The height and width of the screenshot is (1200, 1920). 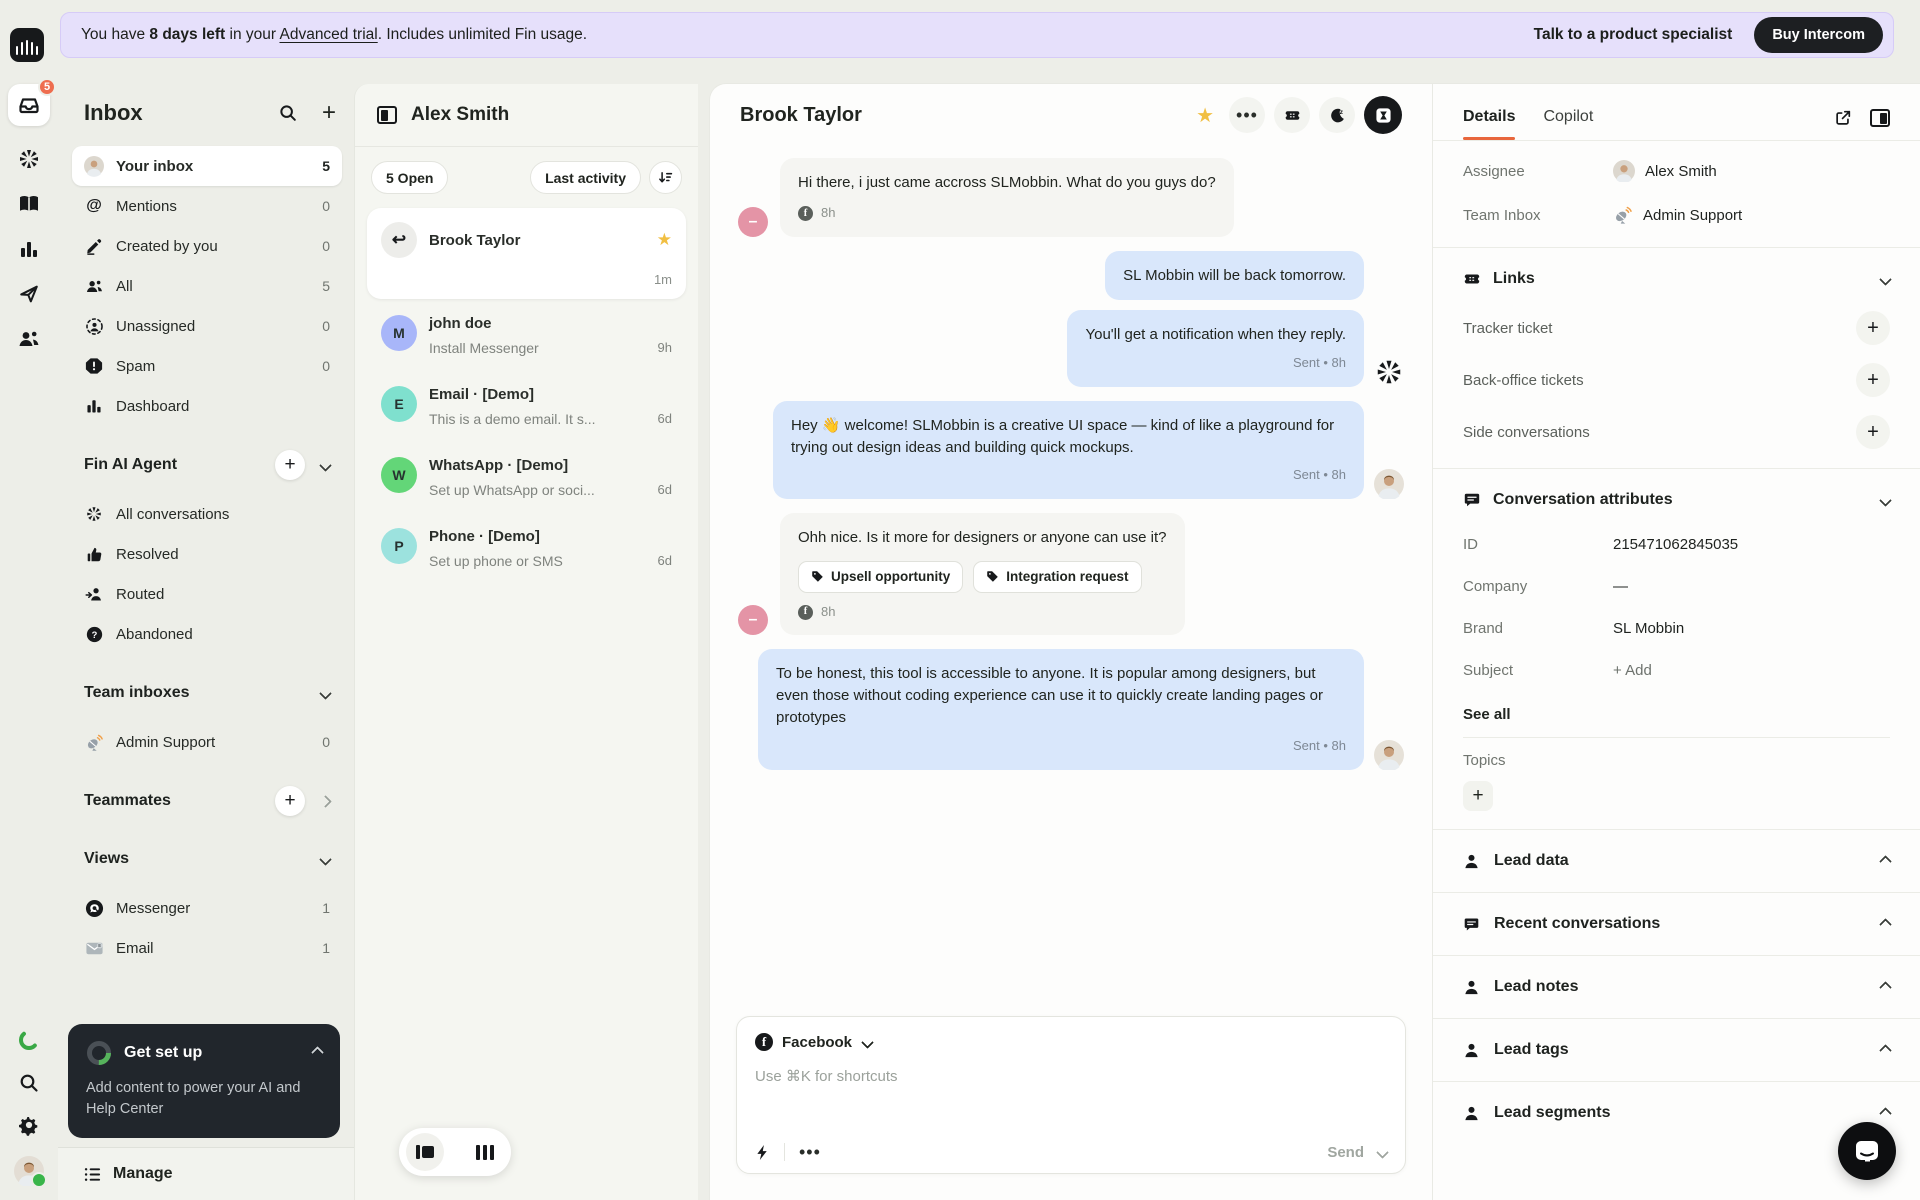 I want to click on channel-selector: f Facebook, so click(x=1071, y=1042).